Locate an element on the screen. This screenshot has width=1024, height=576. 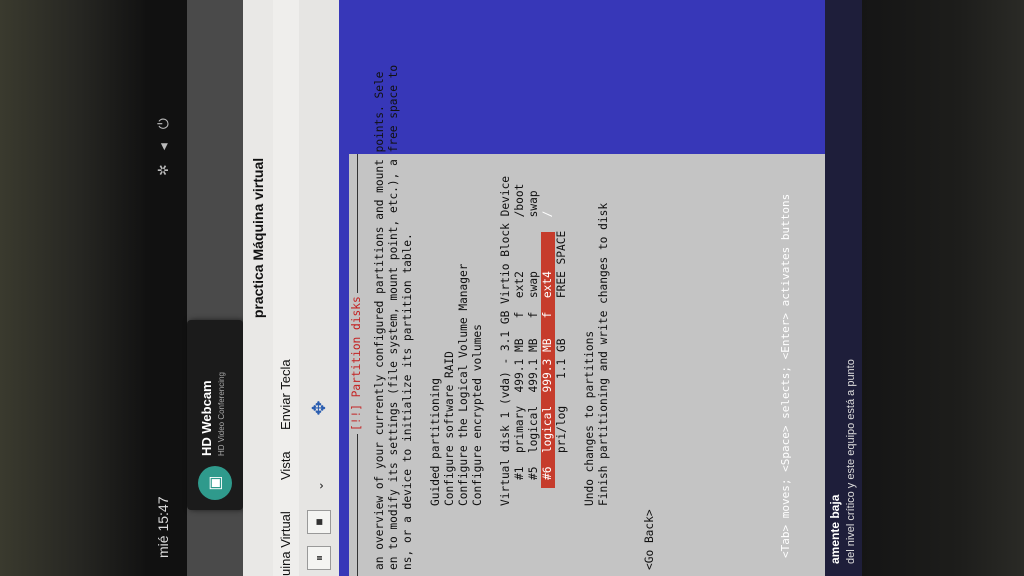
fullscreen-icon: ✥ is located at coordinates (319, 408).